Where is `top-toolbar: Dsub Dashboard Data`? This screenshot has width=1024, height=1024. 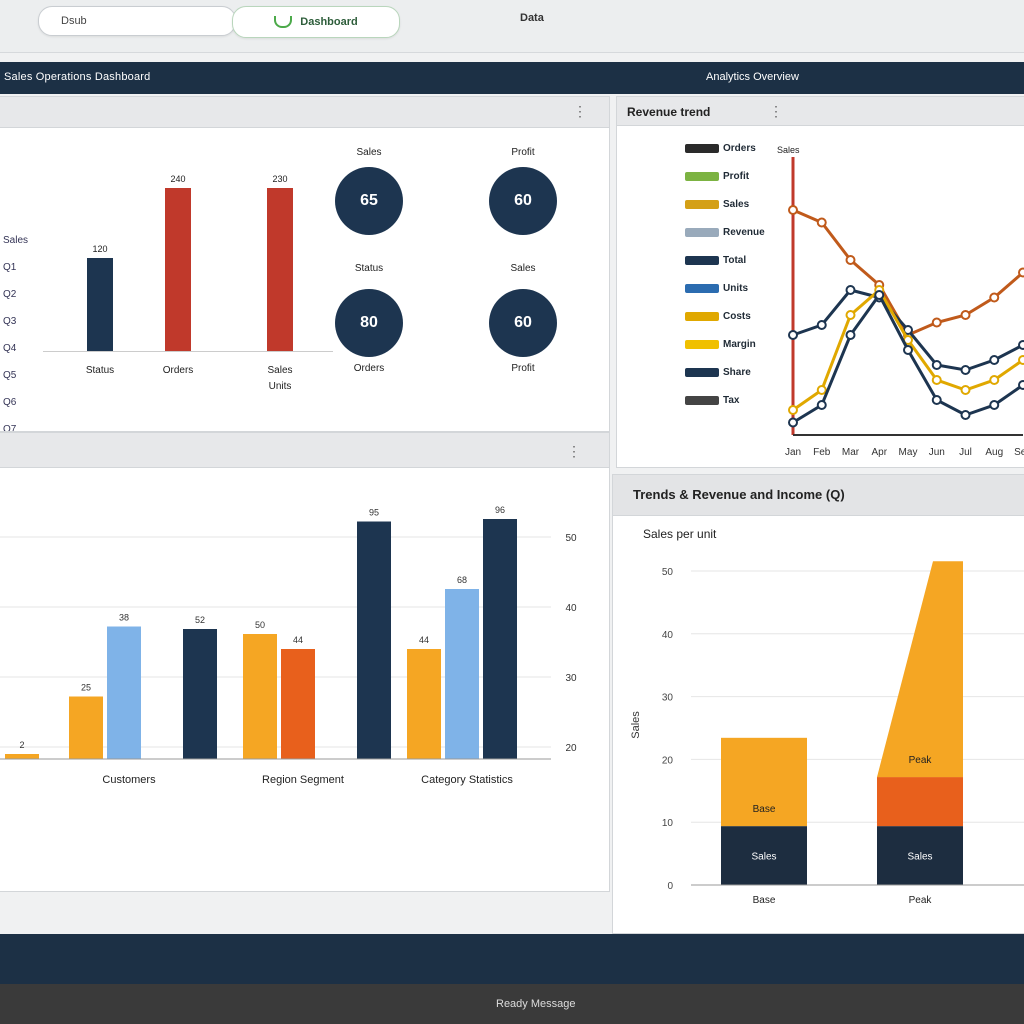 top-toolbar: Dsub Dashboard Data is located at coordinates (512, 26).